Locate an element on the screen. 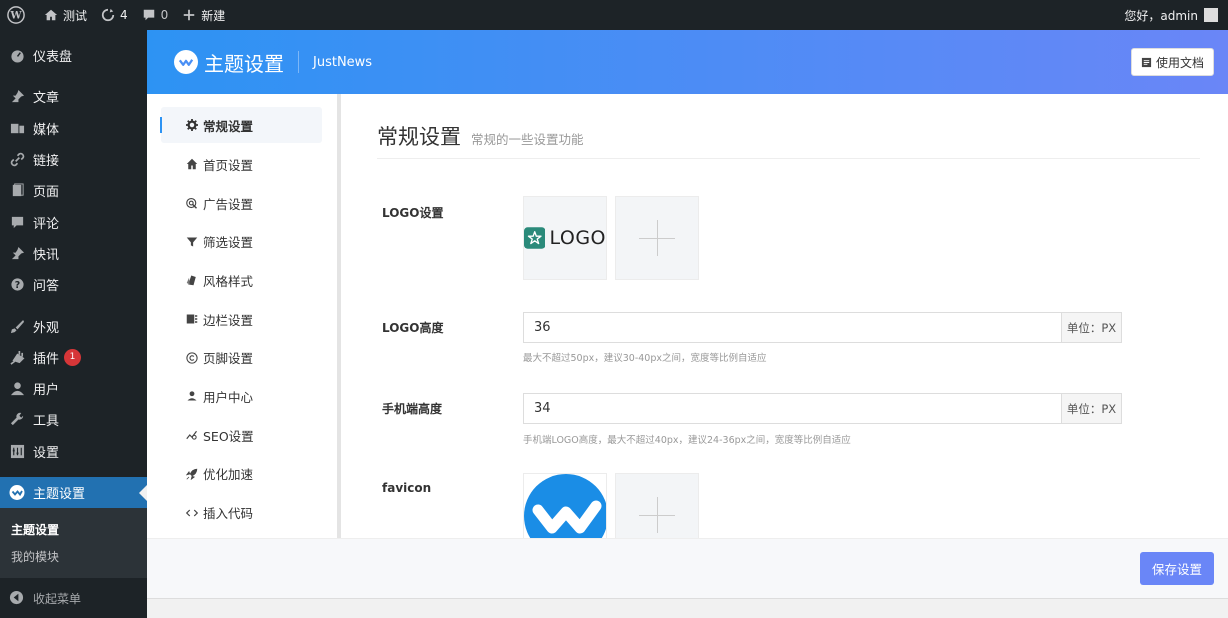 The image size is (1228, 618). pin-icon is located at coordinates (17, 253).